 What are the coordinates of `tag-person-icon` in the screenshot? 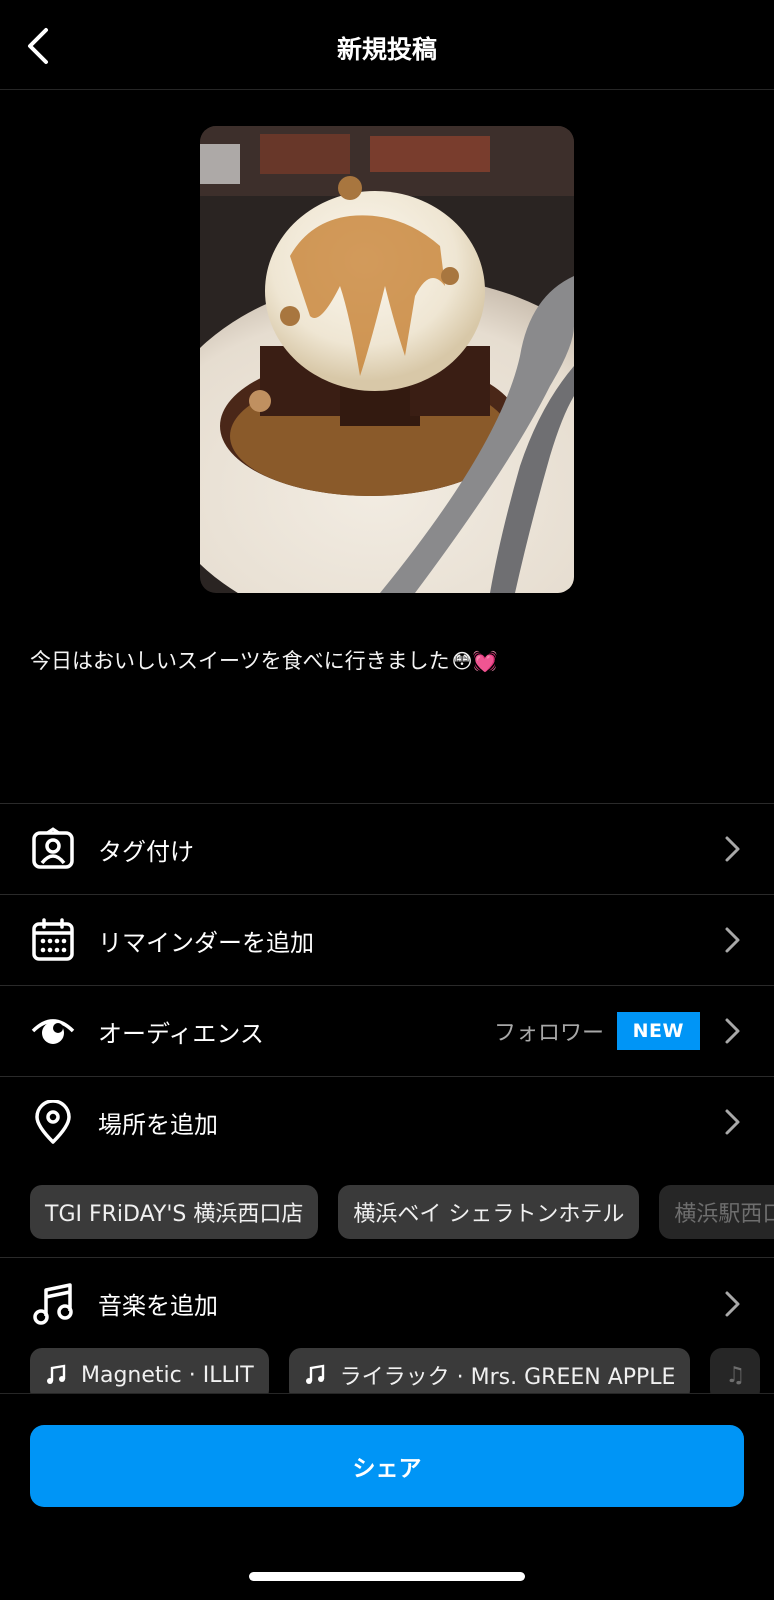 It's located at (53, 849).